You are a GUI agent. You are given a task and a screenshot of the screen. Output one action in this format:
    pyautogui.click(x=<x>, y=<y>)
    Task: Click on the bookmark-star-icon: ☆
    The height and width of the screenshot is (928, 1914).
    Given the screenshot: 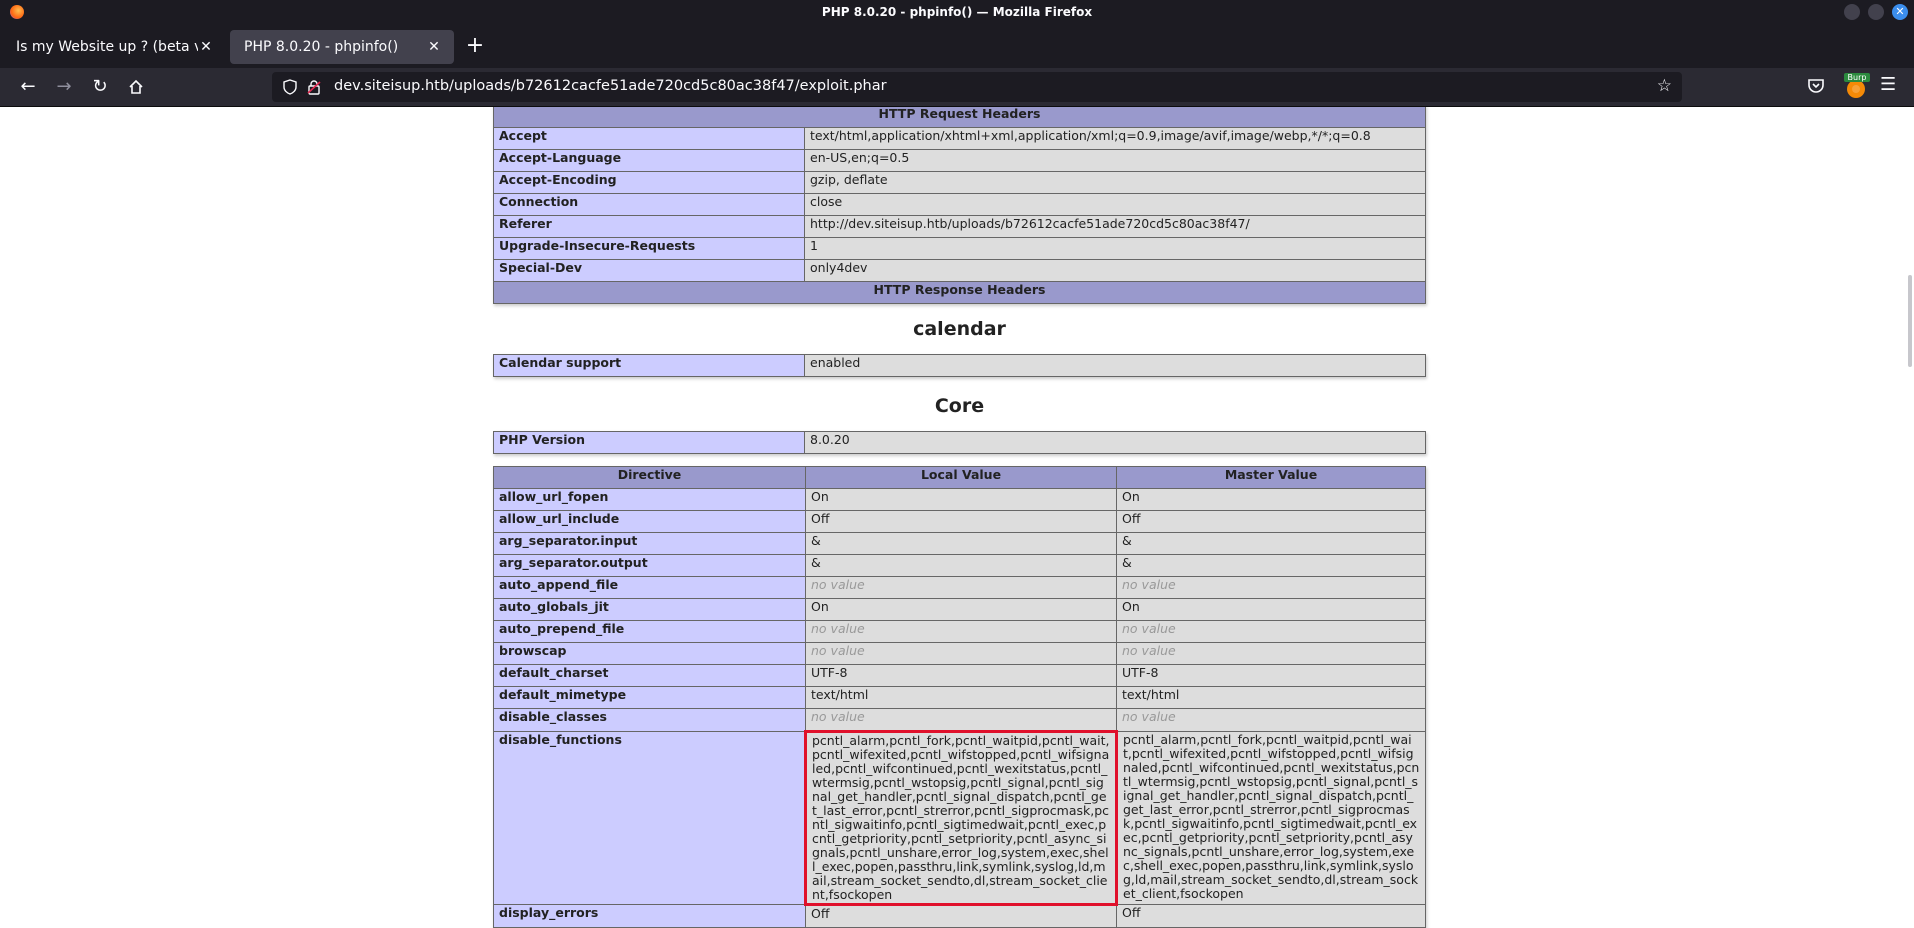 What is the action you would take?
    pyautogui.click(x=1664, y=86)
    